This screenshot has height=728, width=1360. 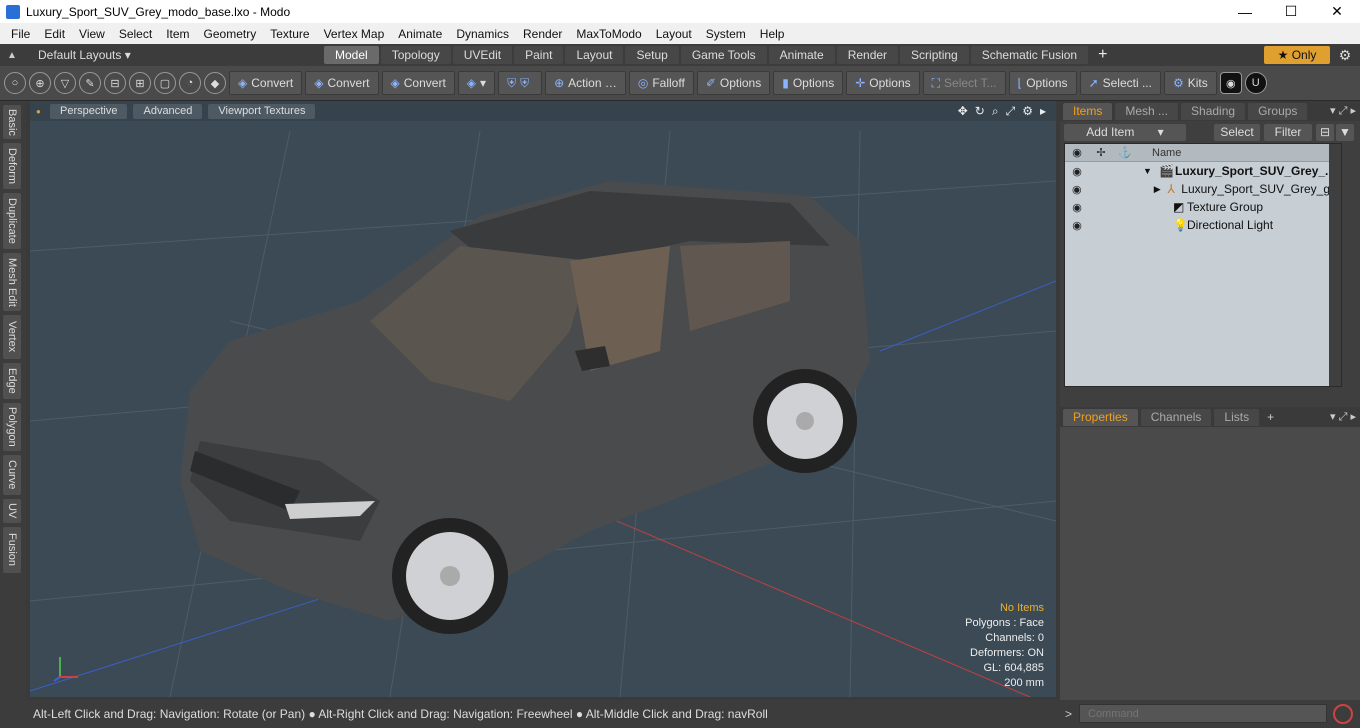 I want to click on unity-icon: ◉, so click(x=1230, y=83).